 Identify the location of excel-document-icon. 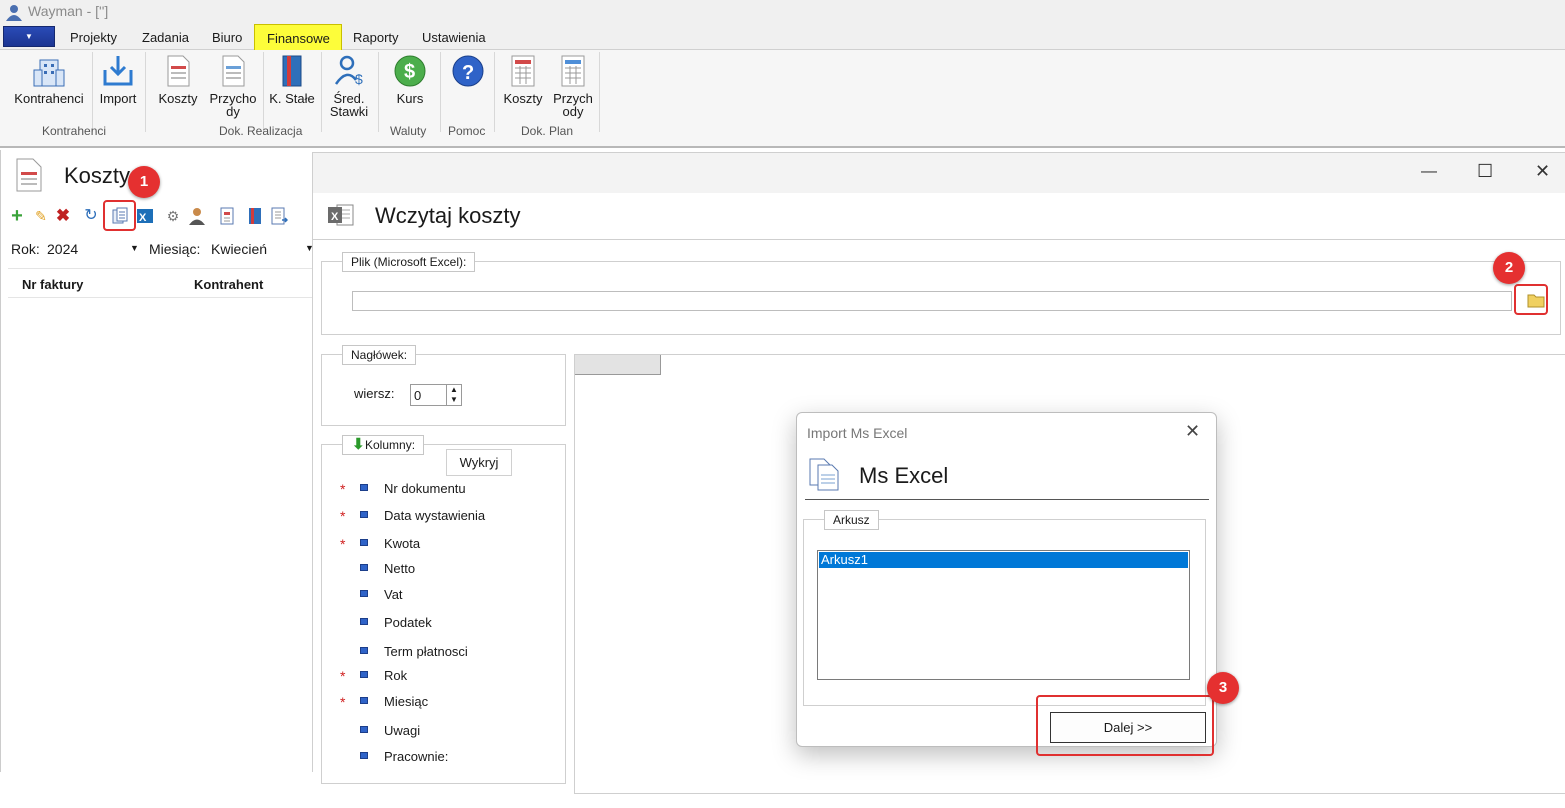
(824, 474).